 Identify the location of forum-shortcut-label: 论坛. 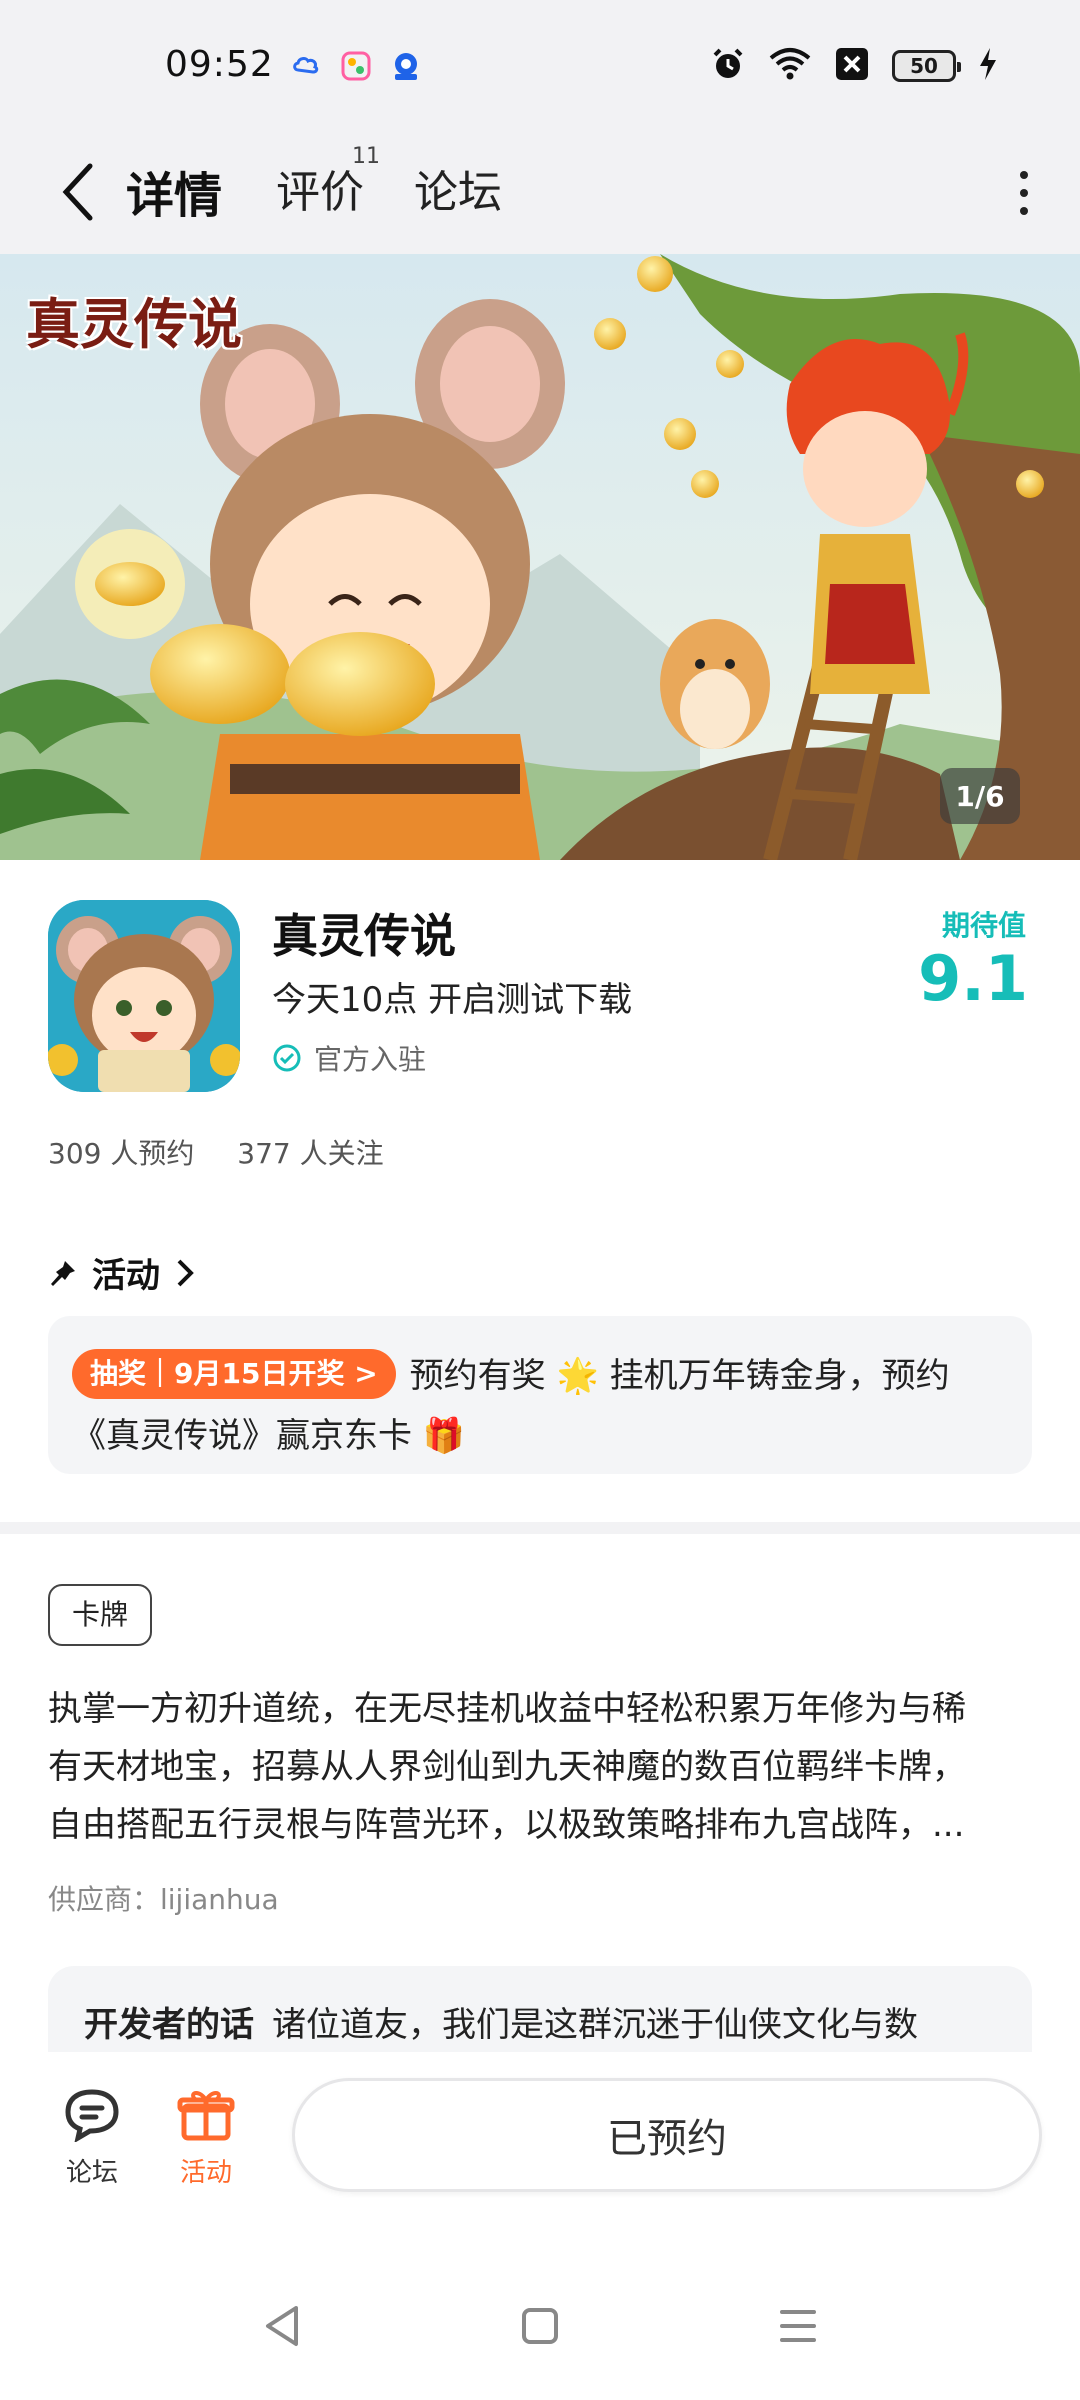
(91, 2173).